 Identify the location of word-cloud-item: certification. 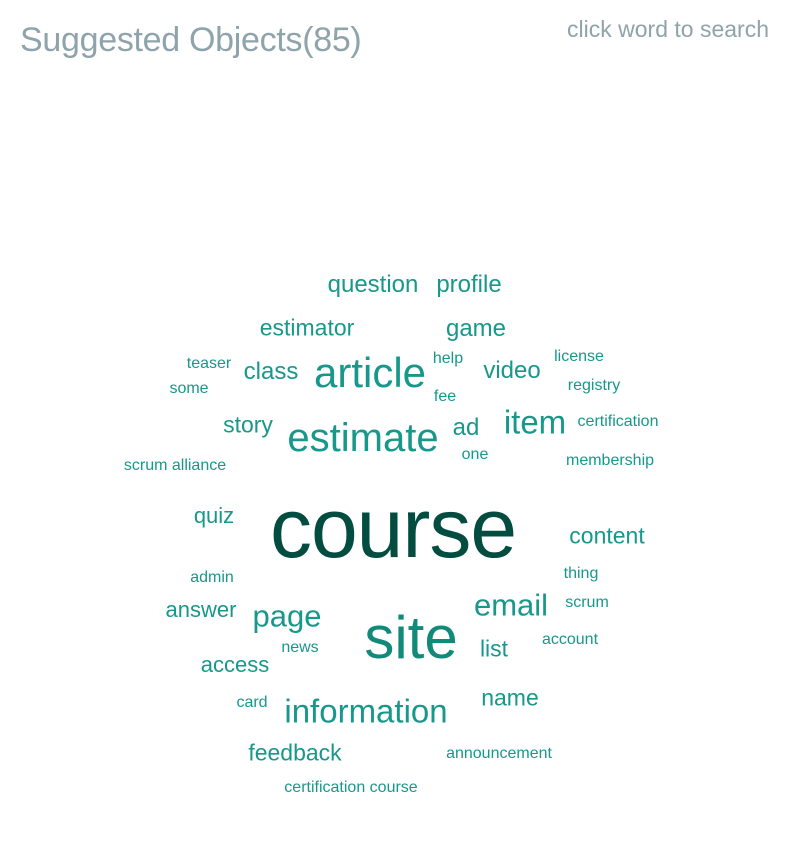
(618, 422).